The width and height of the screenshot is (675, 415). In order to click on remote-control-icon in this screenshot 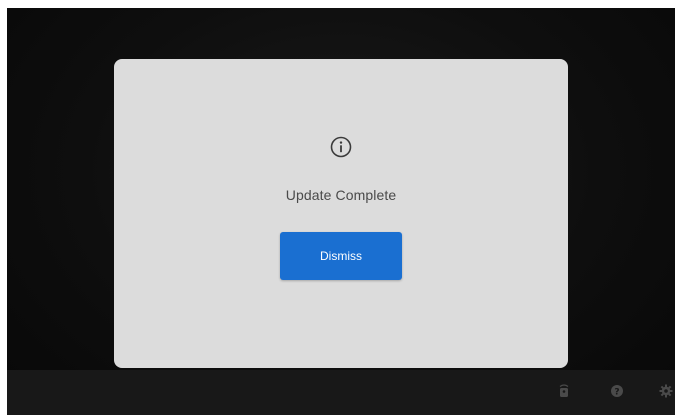, I will do `click(564, 391)`.